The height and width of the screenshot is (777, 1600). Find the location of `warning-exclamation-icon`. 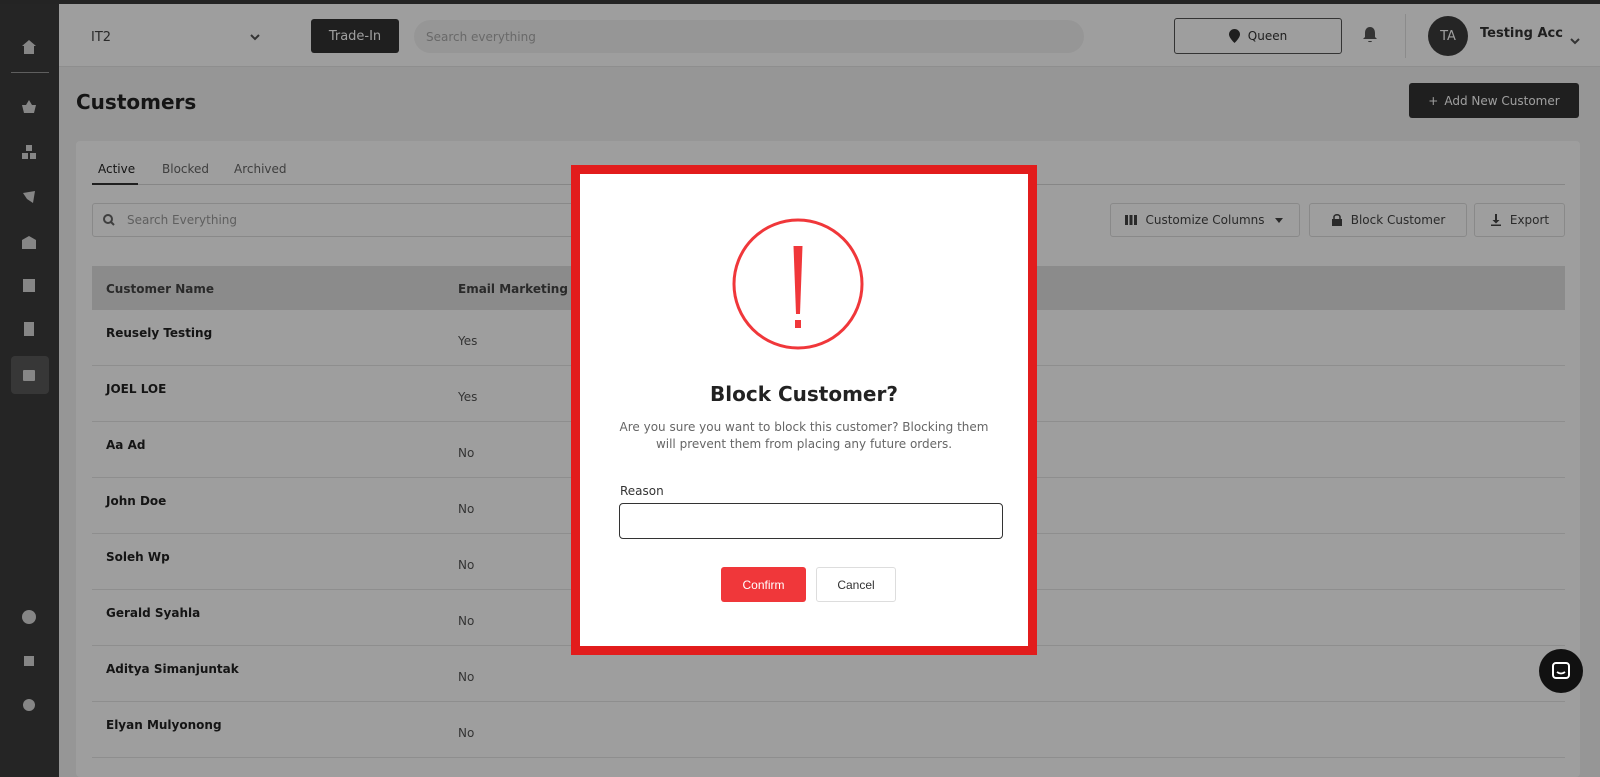

warning-exclamation-icon is located at coordinates (798, 284).